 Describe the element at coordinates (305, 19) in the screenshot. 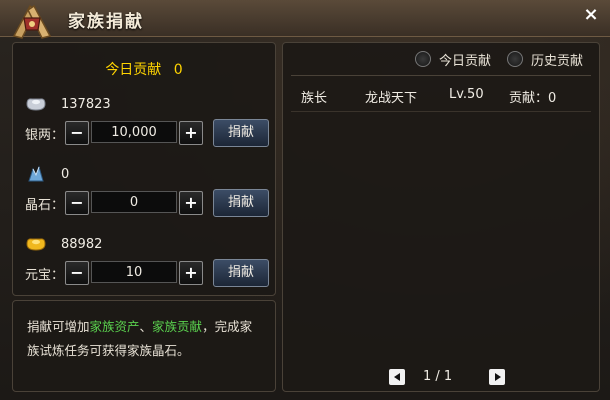

I see `title-bar: 家族捐献 ×` at that location.